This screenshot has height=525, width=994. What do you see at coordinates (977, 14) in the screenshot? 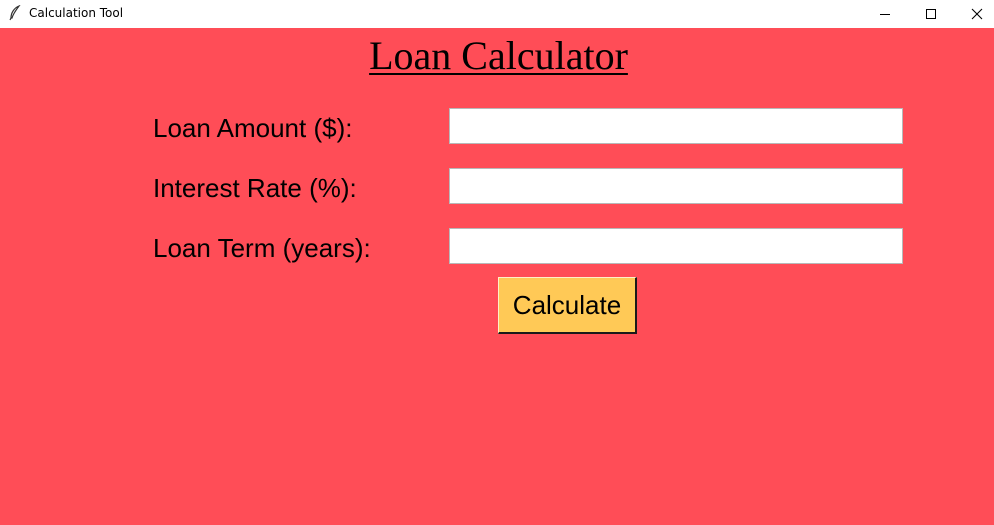
I see `close-icon` at bounding box center [977, 14].